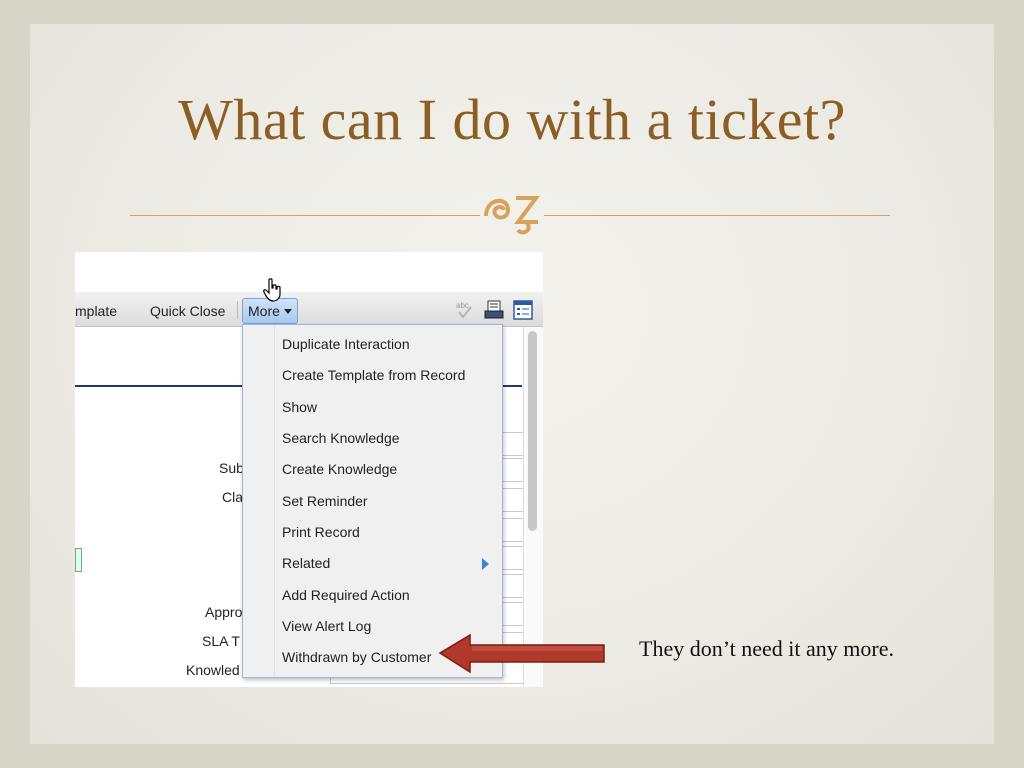 The height and width of the screenshot is (768, 1024). Describe the element at coordinates (373, 375) in the screenshot. I see `menu-item-create-template: Create Template from Record` at that location.